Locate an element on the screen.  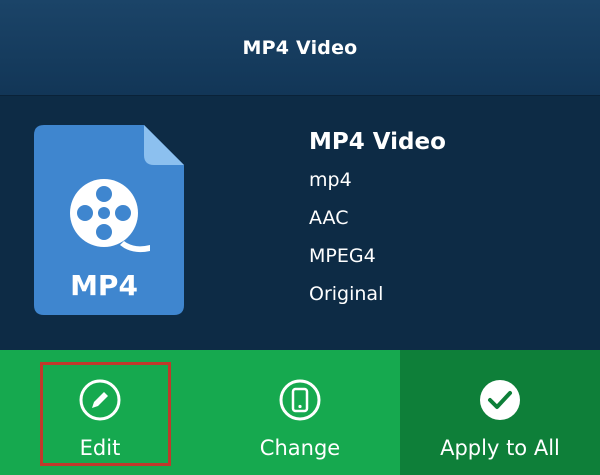
format-name: MP4 Video is located at coordinates (377, 142).